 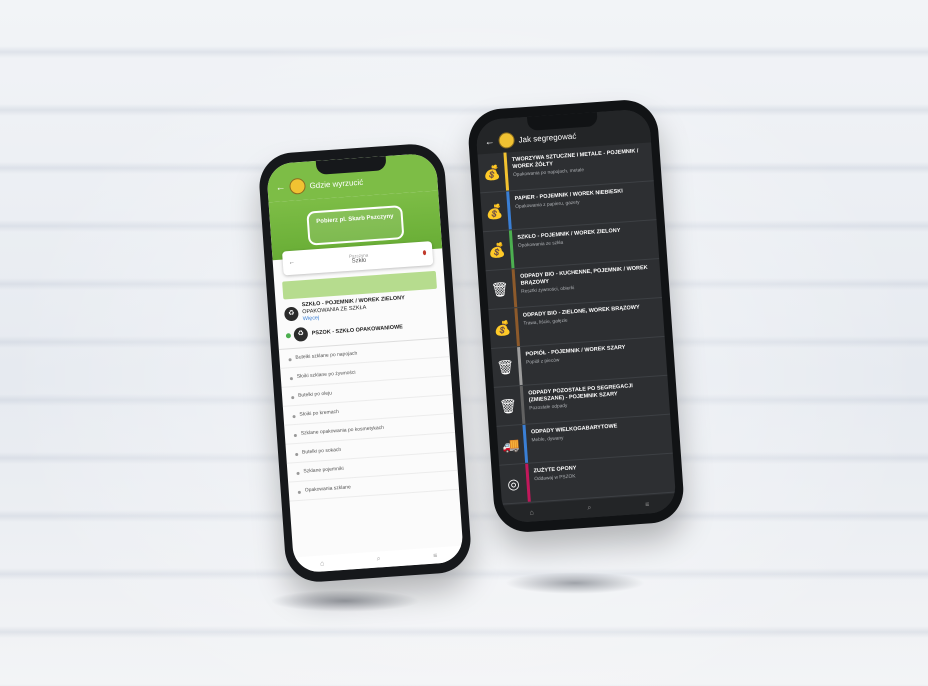 What do you see at coordinates (555, 470) in the screenshot?
I see `category-title: ZUŻYTE OPONY` at bounding box center [555, 470].